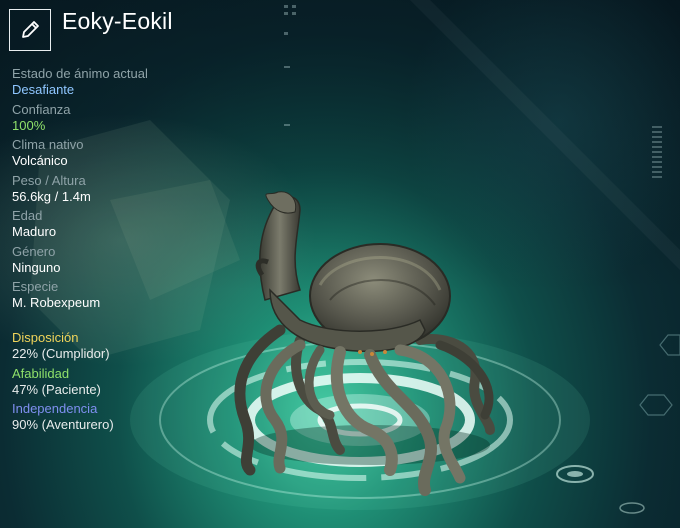 The height and width of the screenshot is (528, 680). What do you see at coordinates (122, 295) in the screenshot?
I see `stat-species: Especie M. Robexpeum` at bounding box center [122, 295].